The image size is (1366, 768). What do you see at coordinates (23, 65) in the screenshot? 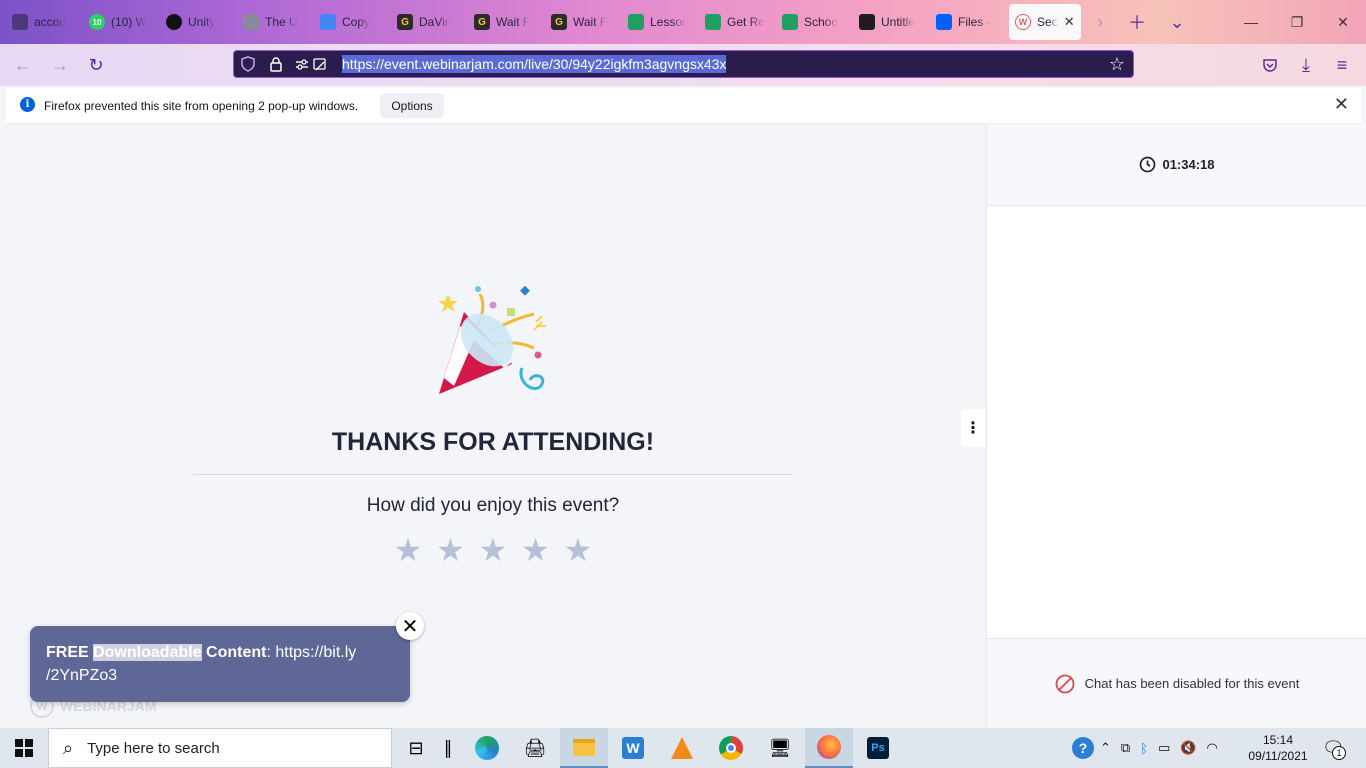
I see `back-arrow-icon: ←` at bounding box center [23, 65].